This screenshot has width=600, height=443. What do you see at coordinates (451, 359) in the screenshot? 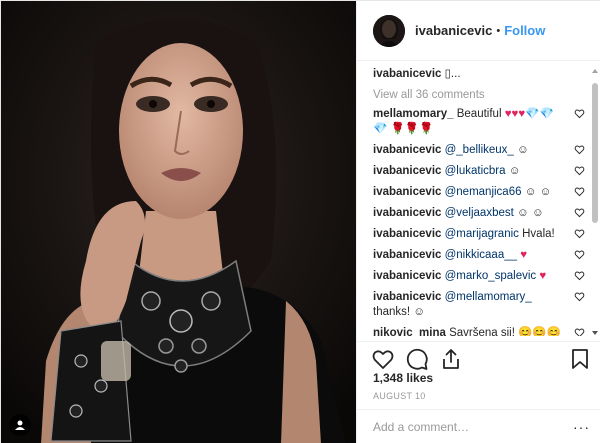
I see `share-icon` at bounding box center [451, 359].